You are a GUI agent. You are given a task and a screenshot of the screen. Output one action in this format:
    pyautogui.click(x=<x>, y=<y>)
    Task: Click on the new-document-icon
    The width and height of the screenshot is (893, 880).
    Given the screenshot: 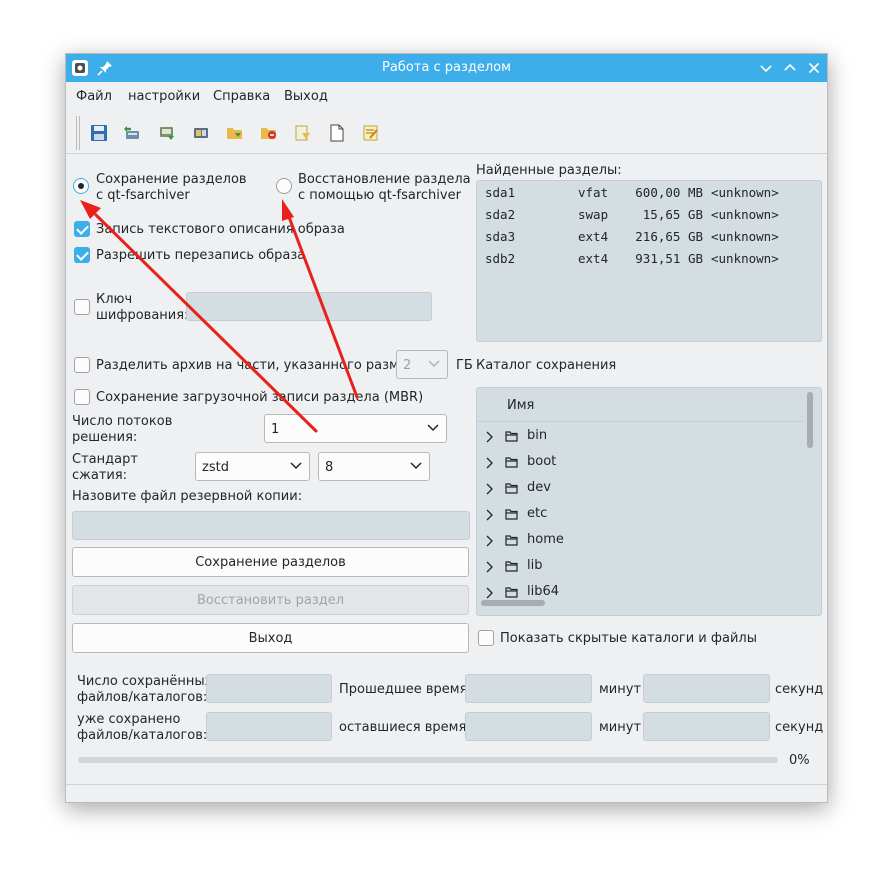 What is the action you would take?
    pyautogui.click(x=337, y=133)
    